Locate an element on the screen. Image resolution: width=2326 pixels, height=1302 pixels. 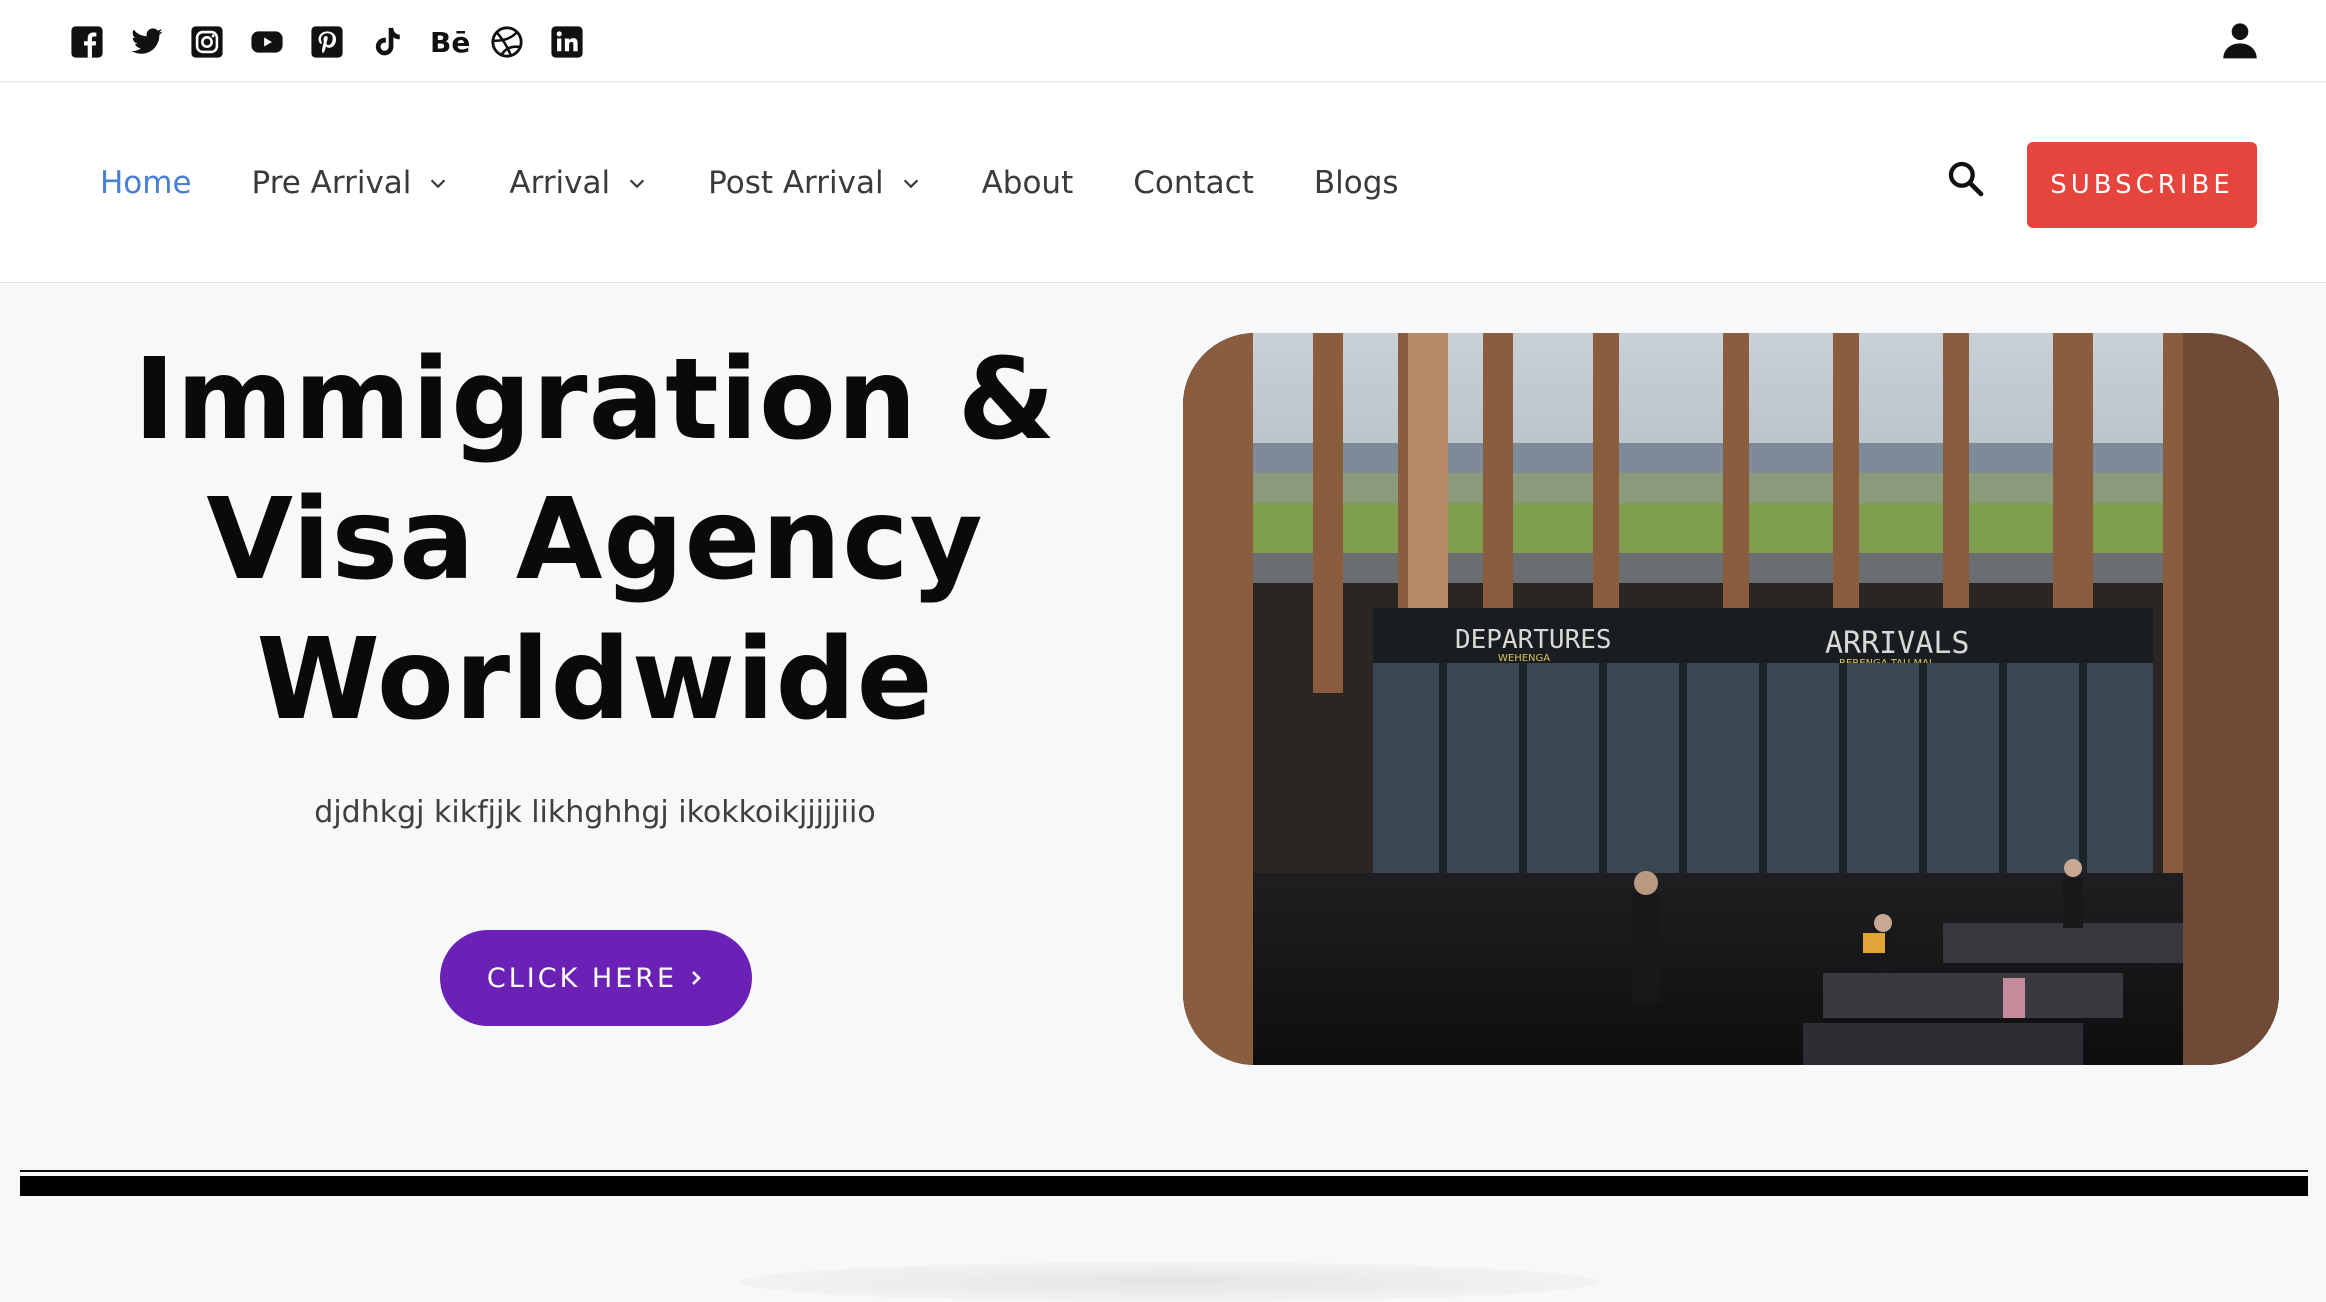
hero-title-line2: Visa Agency is located at coordinates (595, 540).